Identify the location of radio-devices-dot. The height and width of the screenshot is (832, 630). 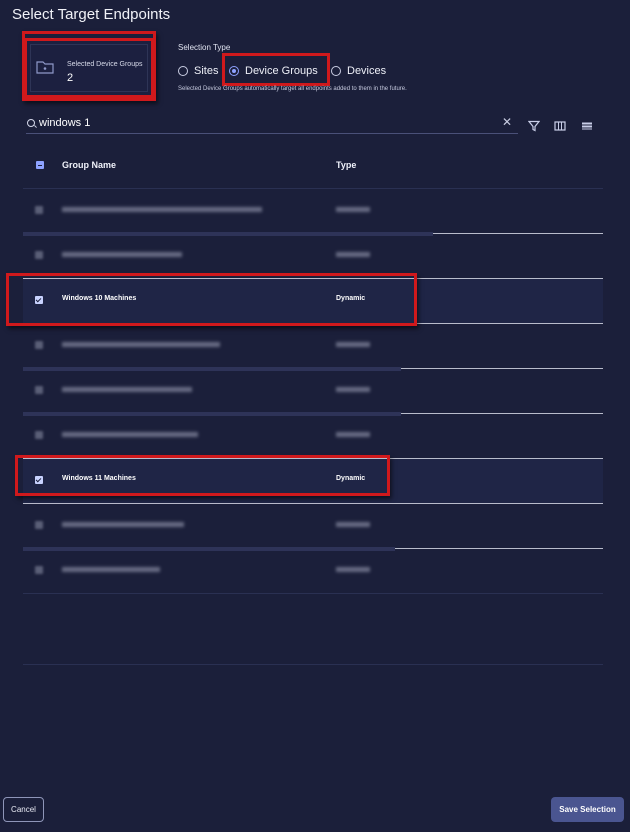
(336, 71).